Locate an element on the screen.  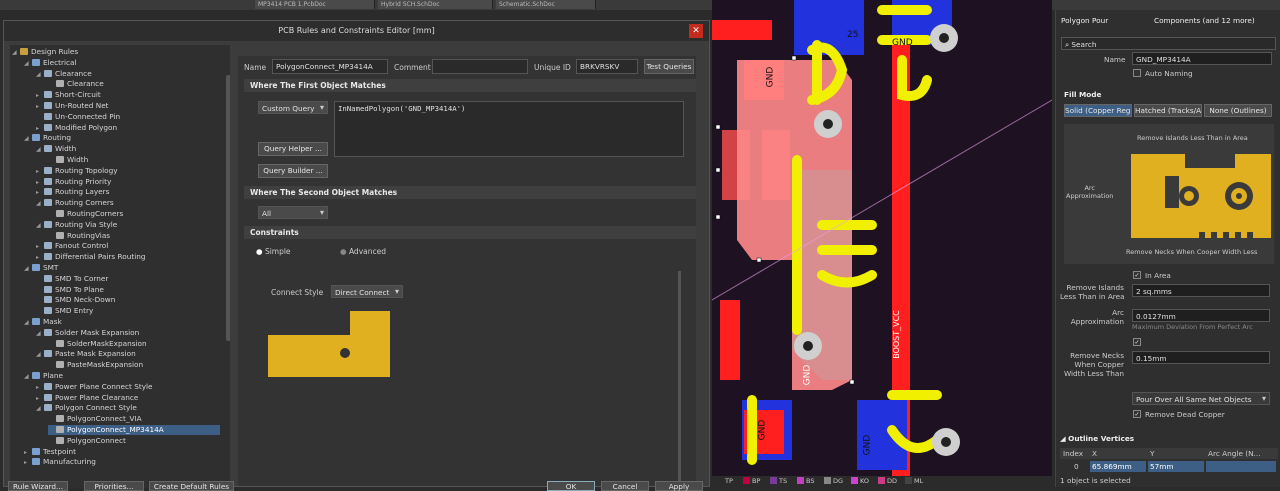
remove-necks-checkbox: ✓ is located at coordinates (1137, 342).